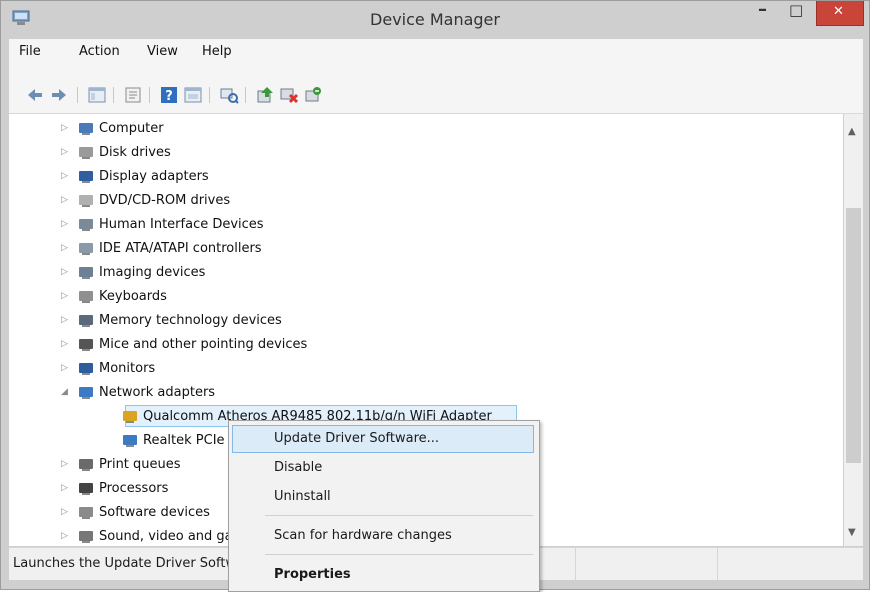  Describe the element at coordinates (86, 297) in the screenshot. I see `keyboard-icon` at that location.